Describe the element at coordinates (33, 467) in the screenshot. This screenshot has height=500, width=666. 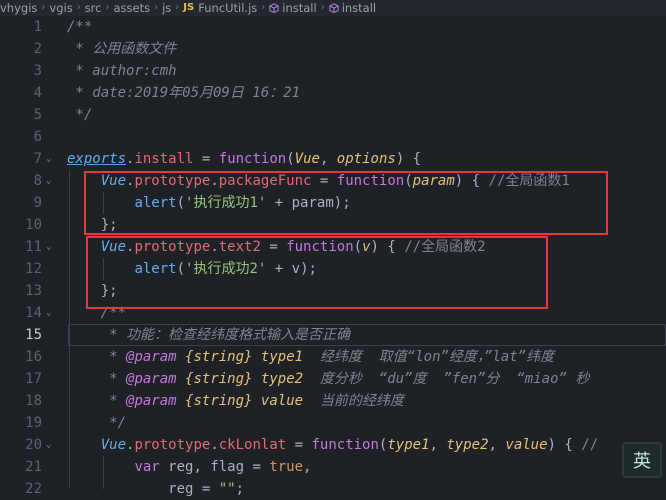
I see `line-number: 21` at that location.